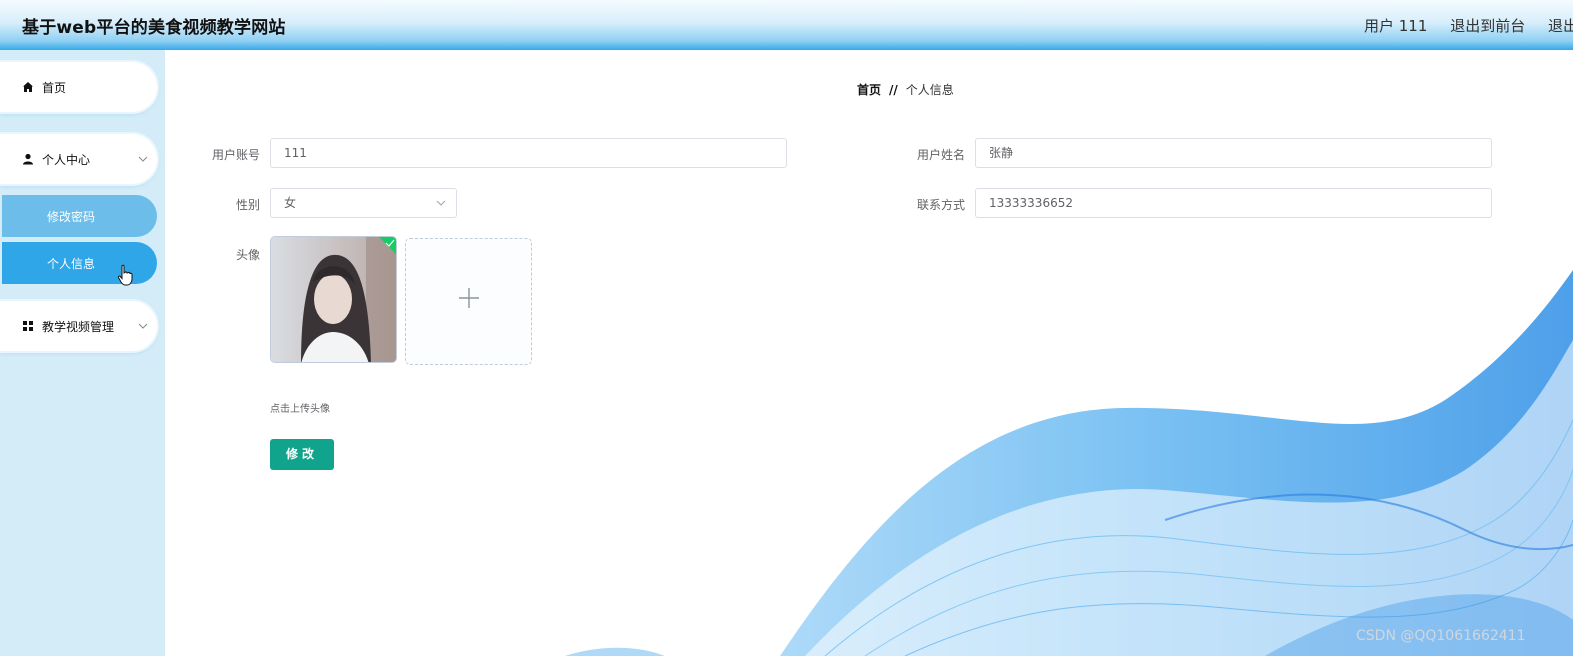 This screenshot has width=1573, height=656. I want to click on home-icon, so click(28, 87).